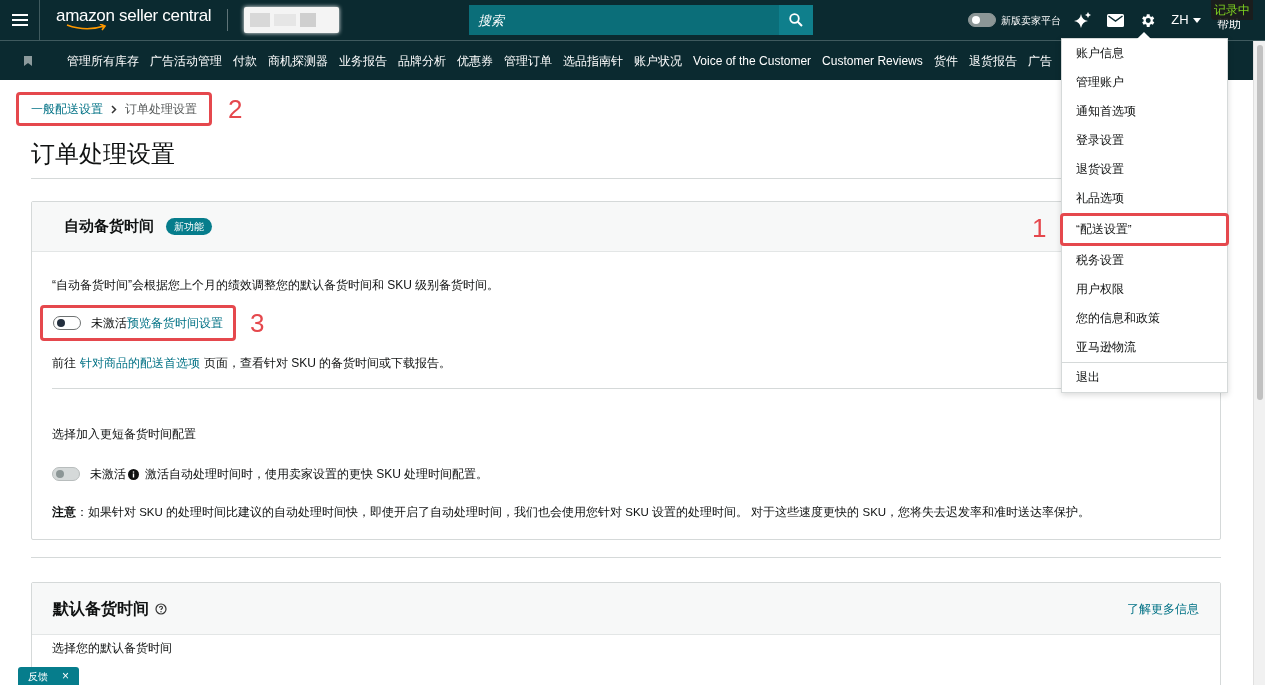 This screenshot has width=1265, height=685. I want to click on nav-link: 广告活动管理, so click(186, 60).